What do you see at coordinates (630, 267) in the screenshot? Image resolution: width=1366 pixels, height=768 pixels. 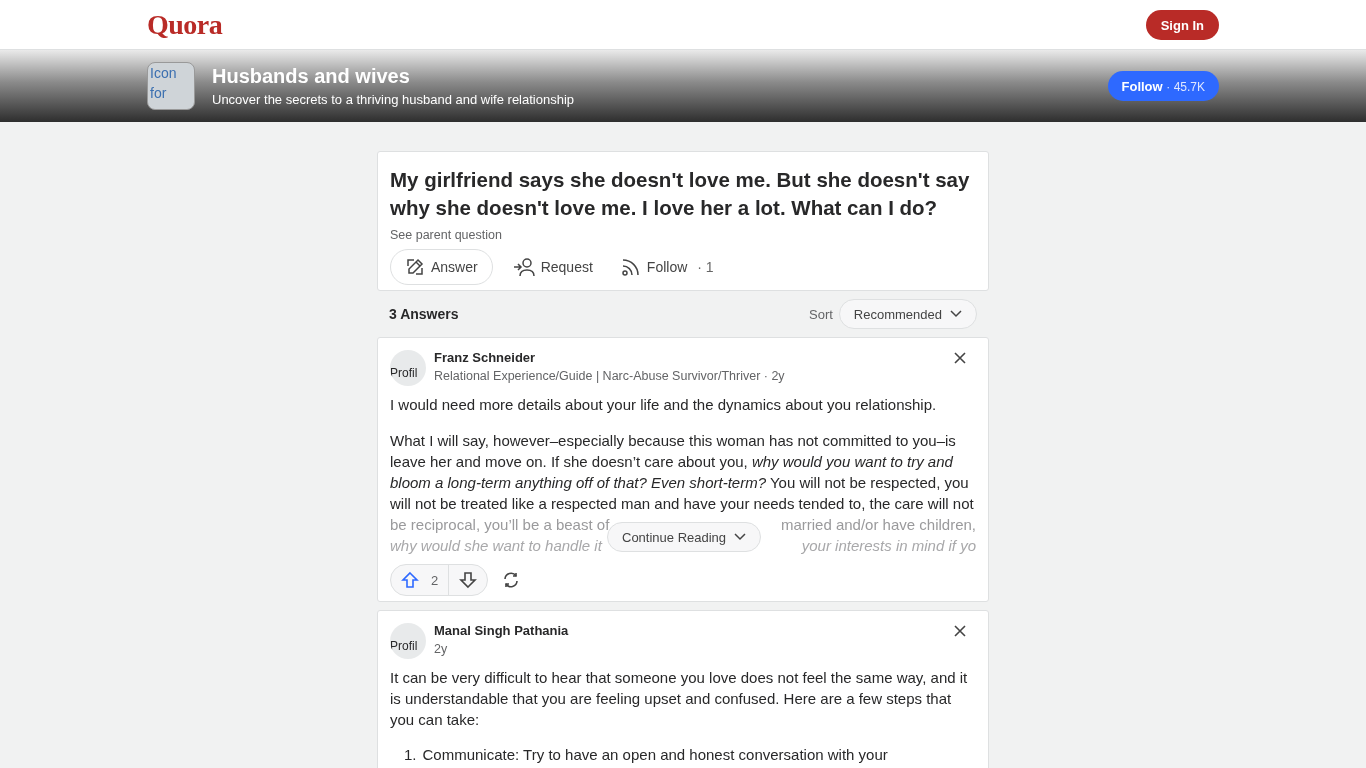 I see `rss-icon` at bounding box center [630, 267].